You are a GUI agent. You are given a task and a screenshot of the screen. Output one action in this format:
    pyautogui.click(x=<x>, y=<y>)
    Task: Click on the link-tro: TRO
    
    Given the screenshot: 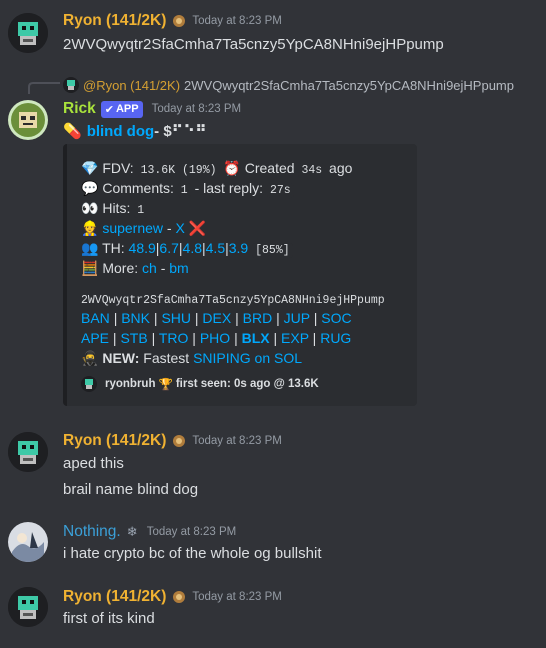 What is the action you would take?
    pyautogui.click(x=174, y=338)
    